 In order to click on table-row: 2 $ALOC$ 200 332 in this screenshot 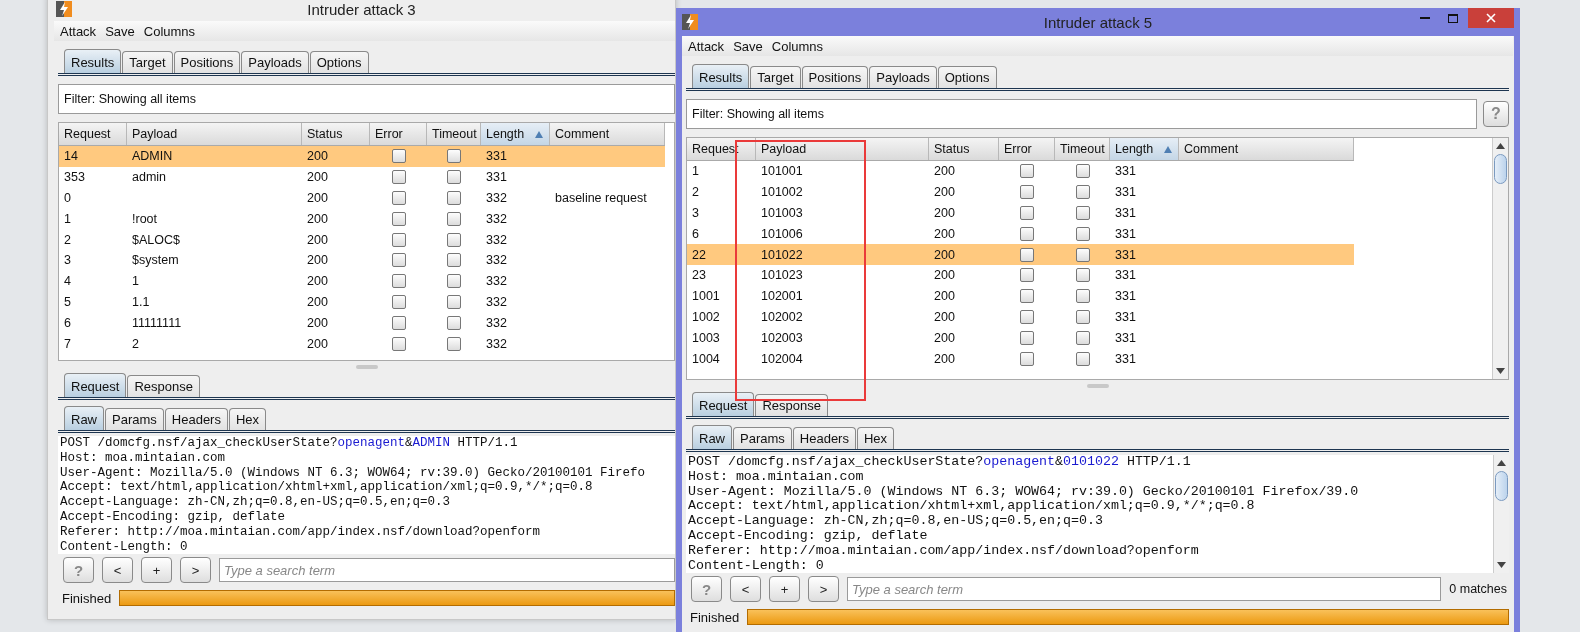, I will do `click(362, 239)`.